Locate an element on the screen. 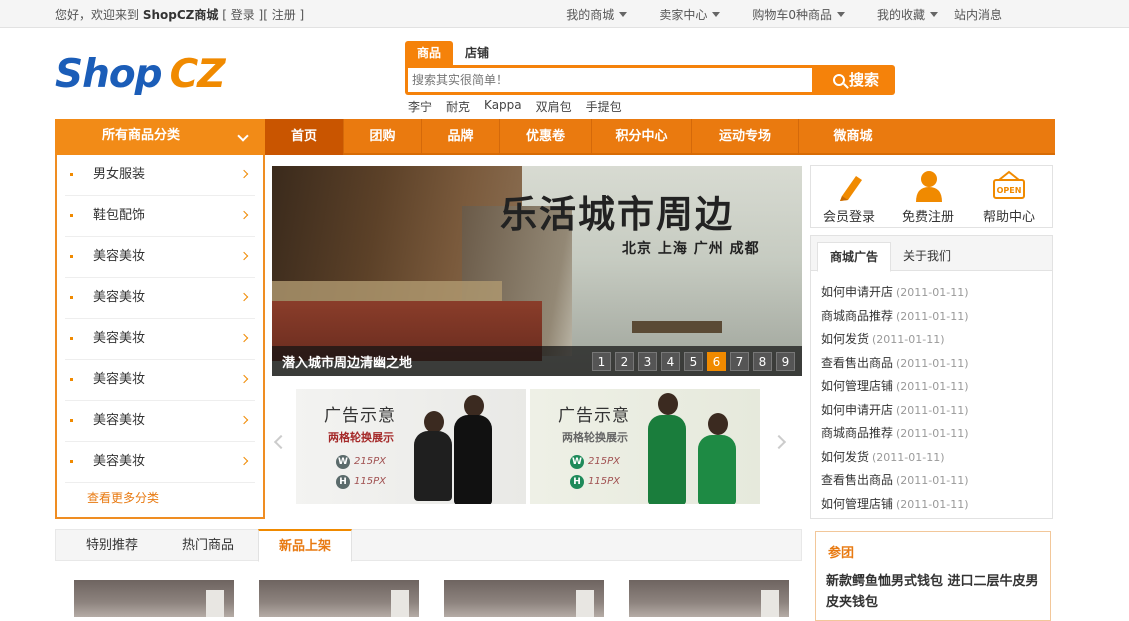 This screenshot has width=1129, height=621. banner-page-button: 5 is located at coordinates (693, 361).